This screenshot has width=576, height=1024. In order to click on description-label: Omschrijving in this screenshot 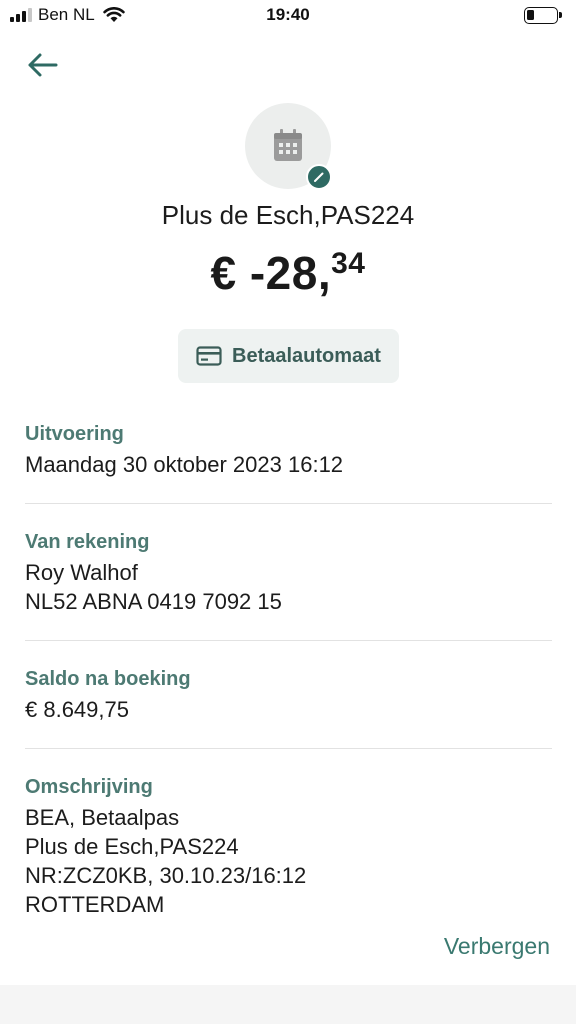, I will do `click(89, 787)`.